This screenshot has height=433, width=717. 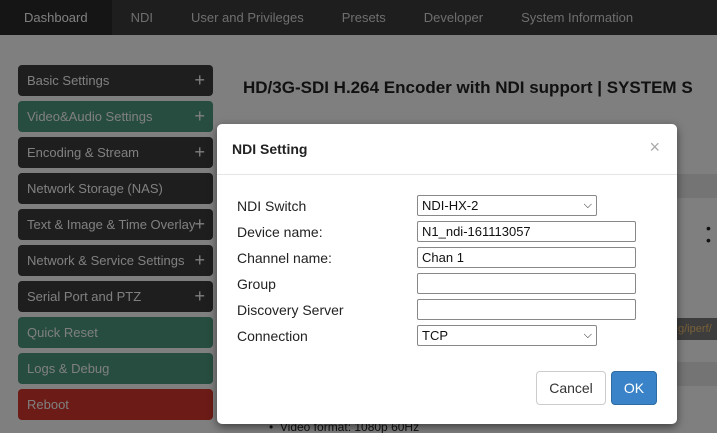 I want to click on channel-name-row: Channel name: Chan 1, so click(x=447, y=258).